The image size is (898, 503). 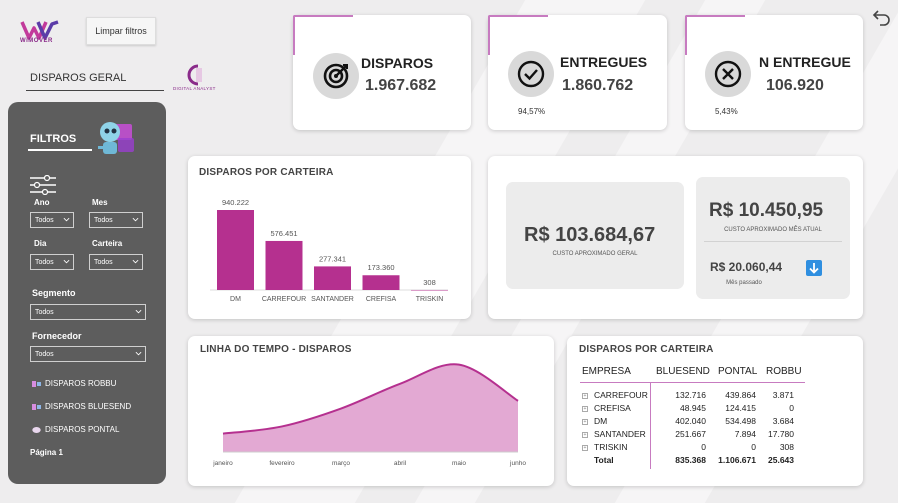 What do you see at coordinates (44, 354) in the screenshot?
I see `fornecedor-select-value: Todos` at bounding box center [44, 354].